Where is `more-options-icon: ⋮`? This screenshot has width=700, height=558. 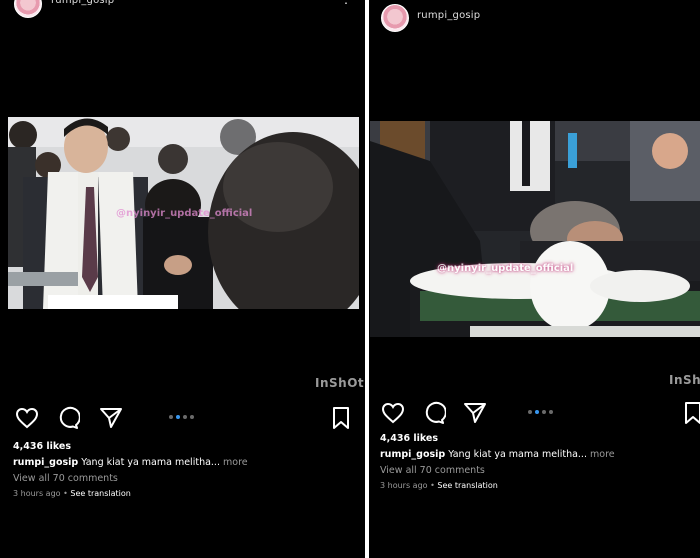 more-options-icon: ⋮ is located at coordinates (346, 3).